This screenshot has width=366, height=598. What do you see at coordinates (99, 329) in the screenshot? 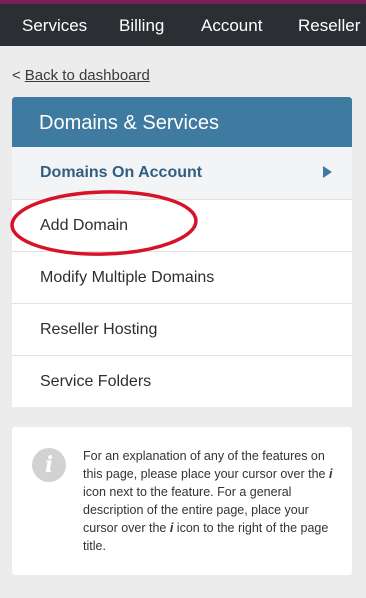
I see `menu-item-label: Reseller Hosting` at bounding box center [99, 329].